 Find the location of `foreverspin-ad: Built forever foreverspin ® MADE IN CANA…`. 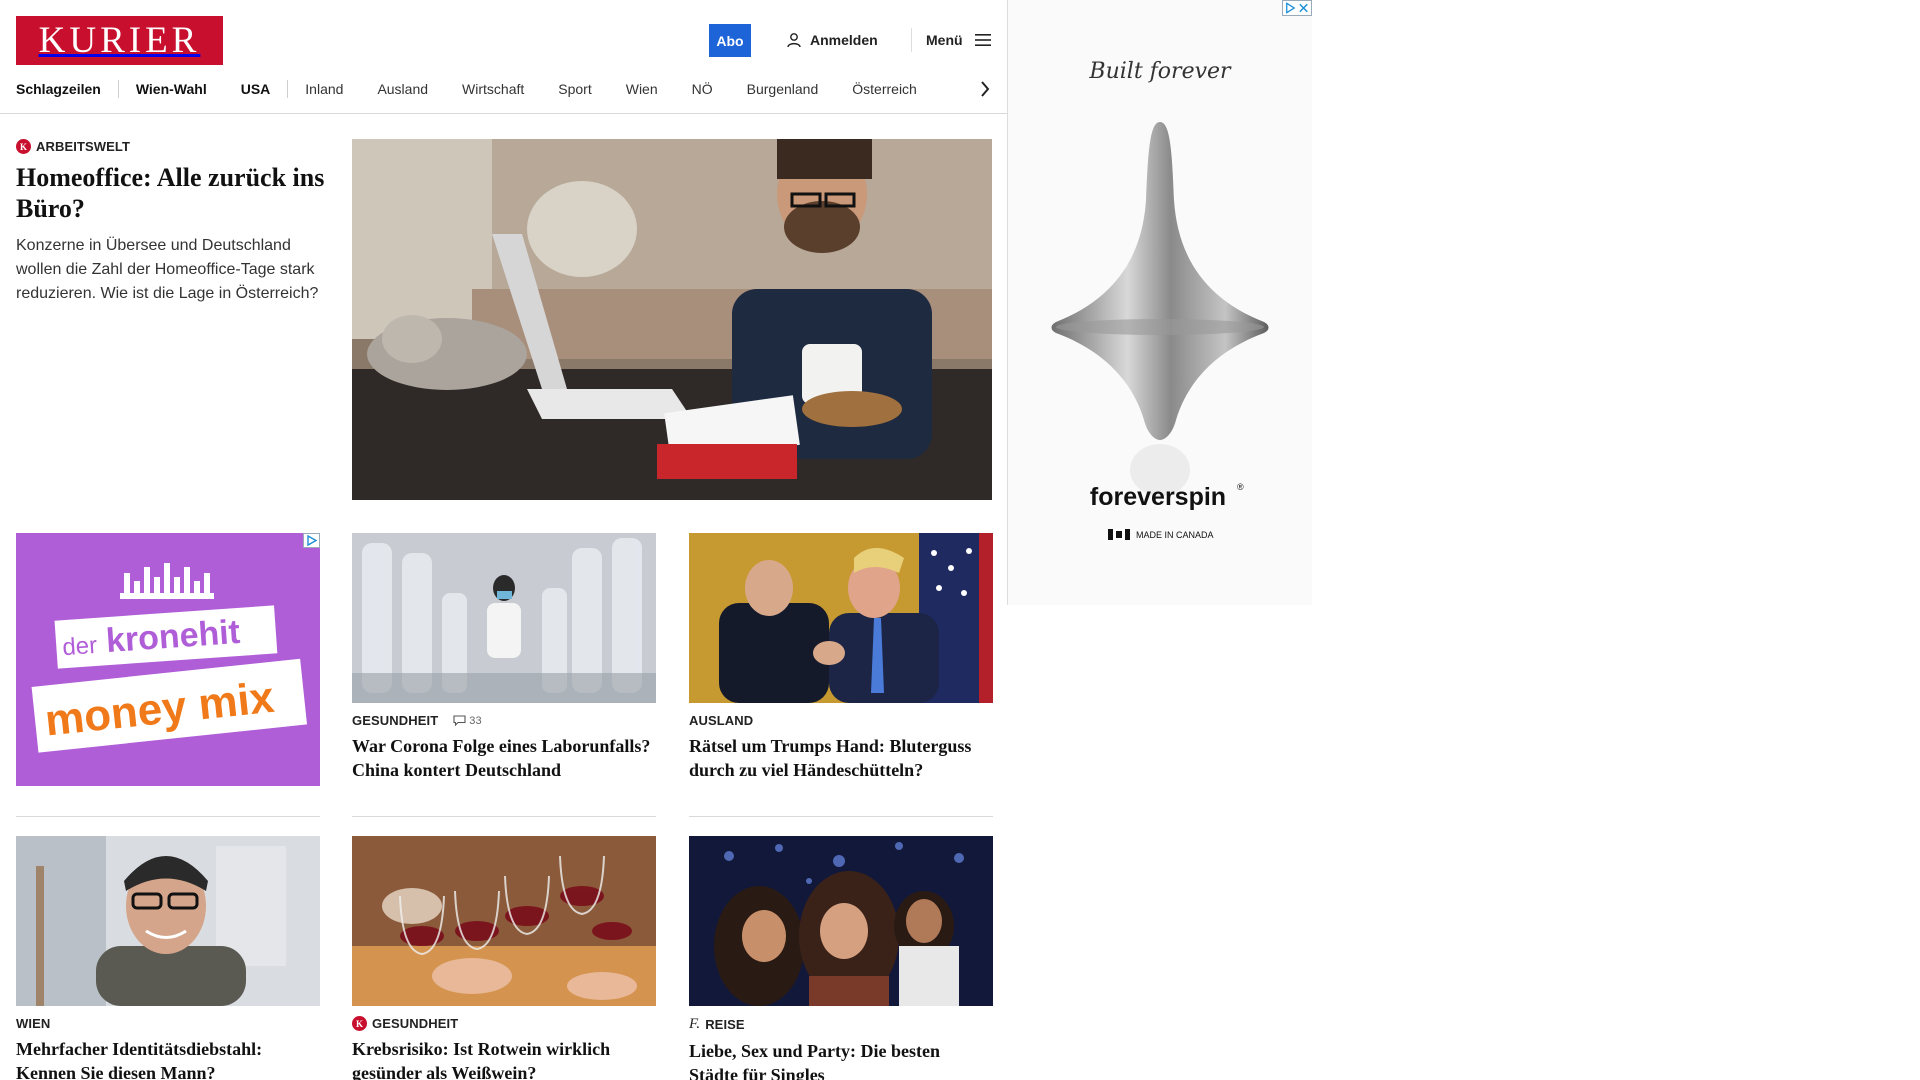

foreverspin-ad: Built forever foreverspin ® MADE IN CANA… is located at coordinates (1160, 302).